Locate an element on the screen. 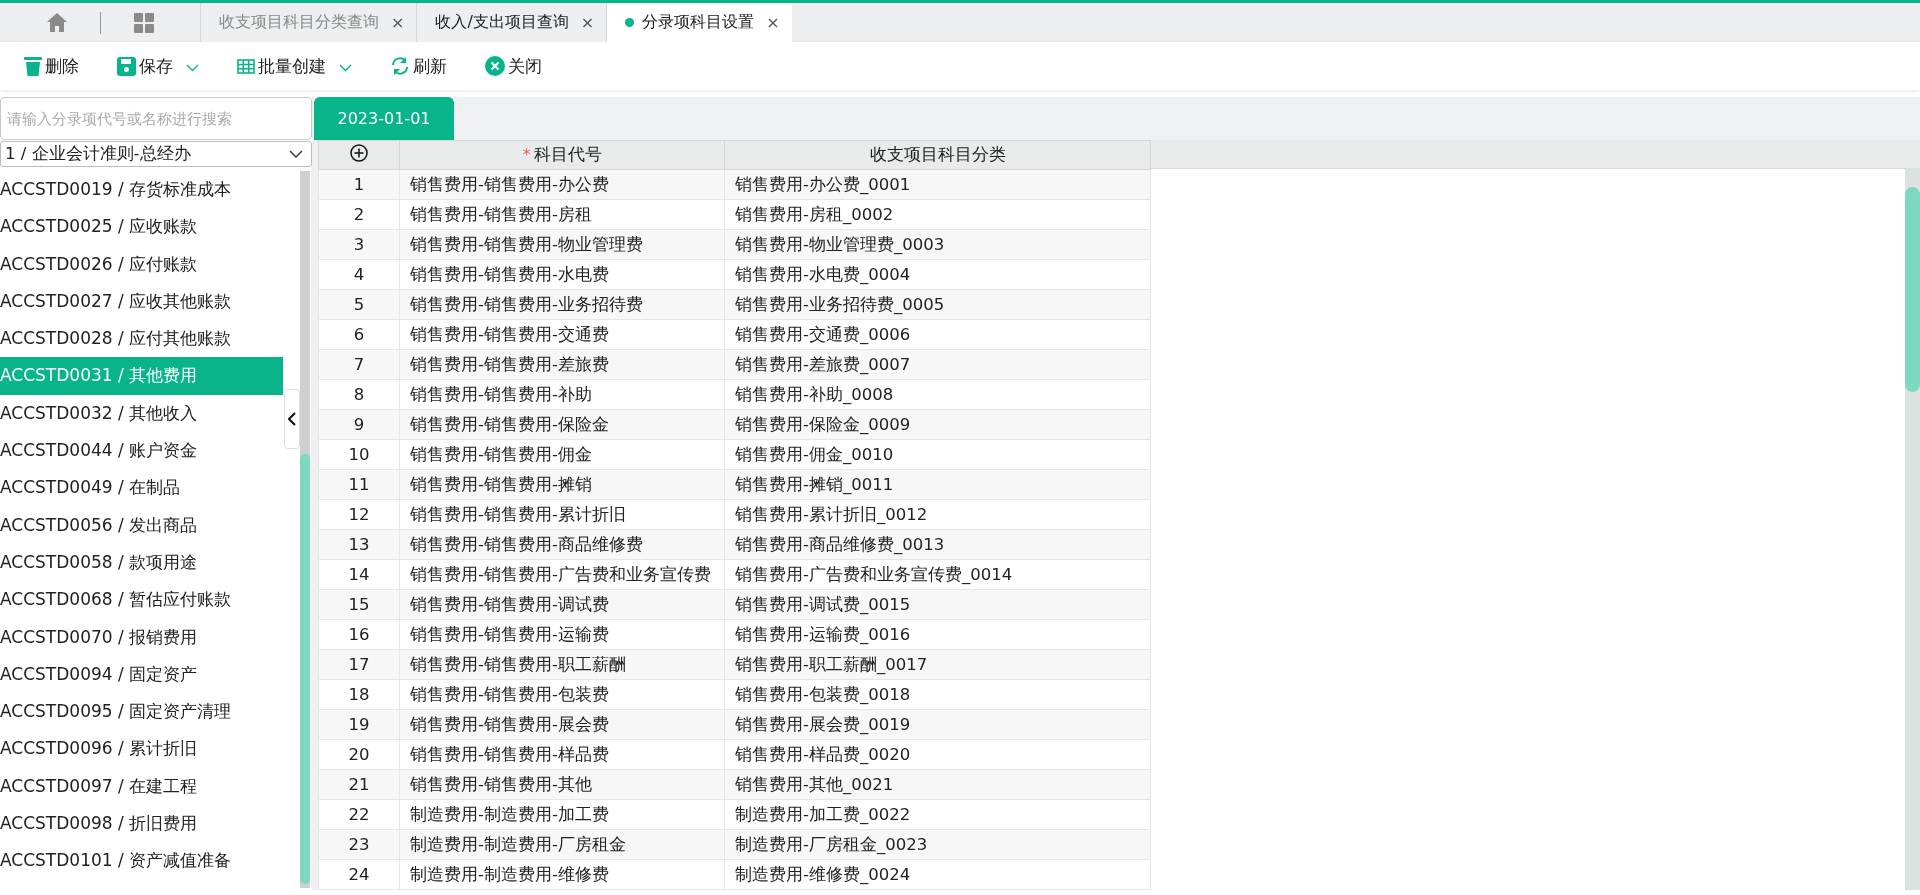 The image size is (1920, 895). table-cell: 销售费用-差旅费_0007 is located at coordinates (937, 364).